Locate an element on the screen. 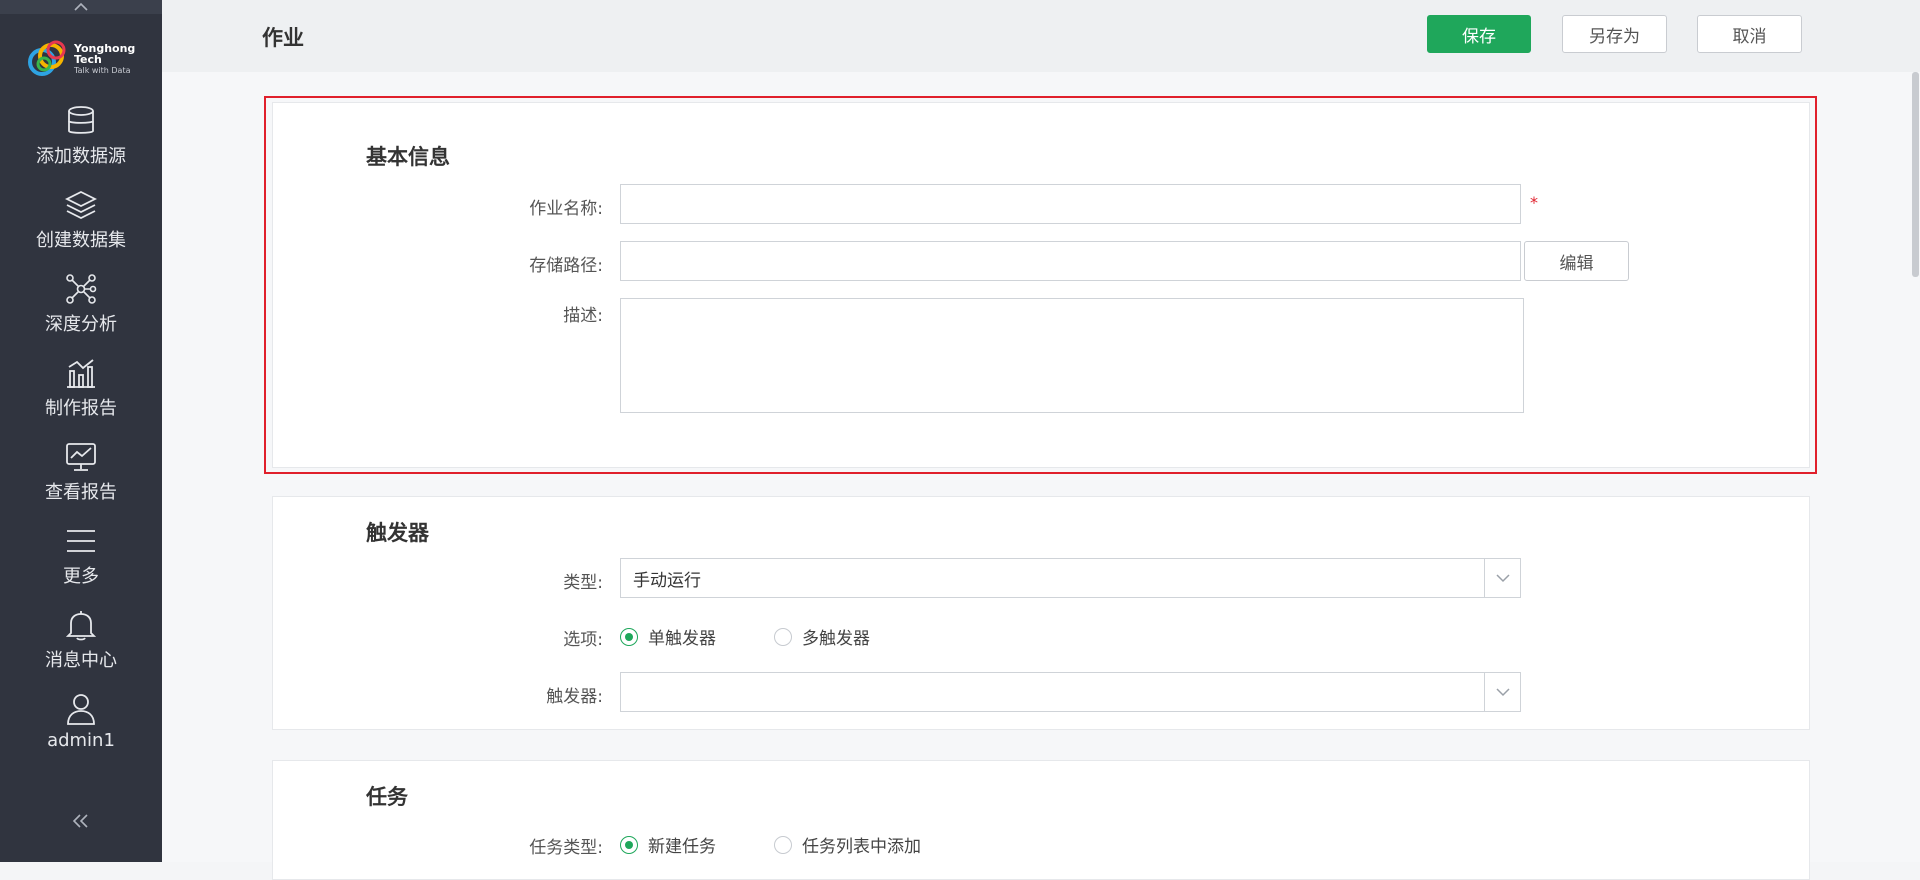 The image size is (1920, 880). sidebar-item-create-dataset: 创建数据集 is located at coordinates (81, 226).